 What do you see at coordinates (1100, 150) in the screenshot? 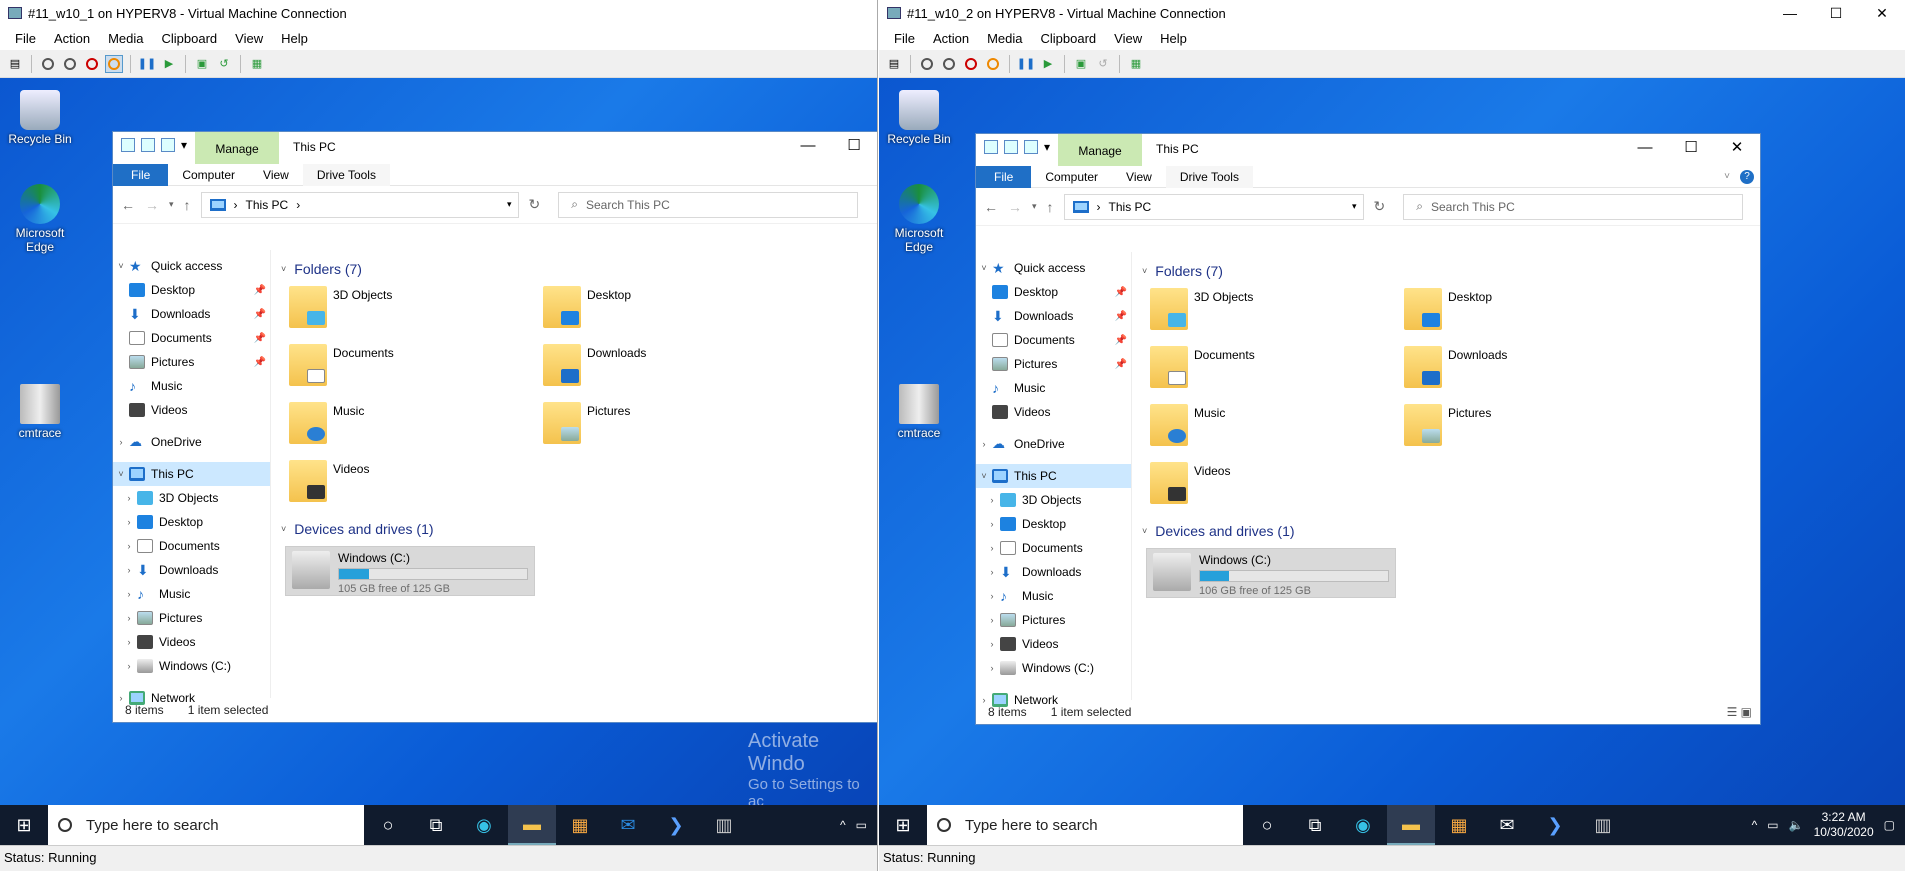
I see `manage-tab: Manage` at bounding box center [1100, 150].